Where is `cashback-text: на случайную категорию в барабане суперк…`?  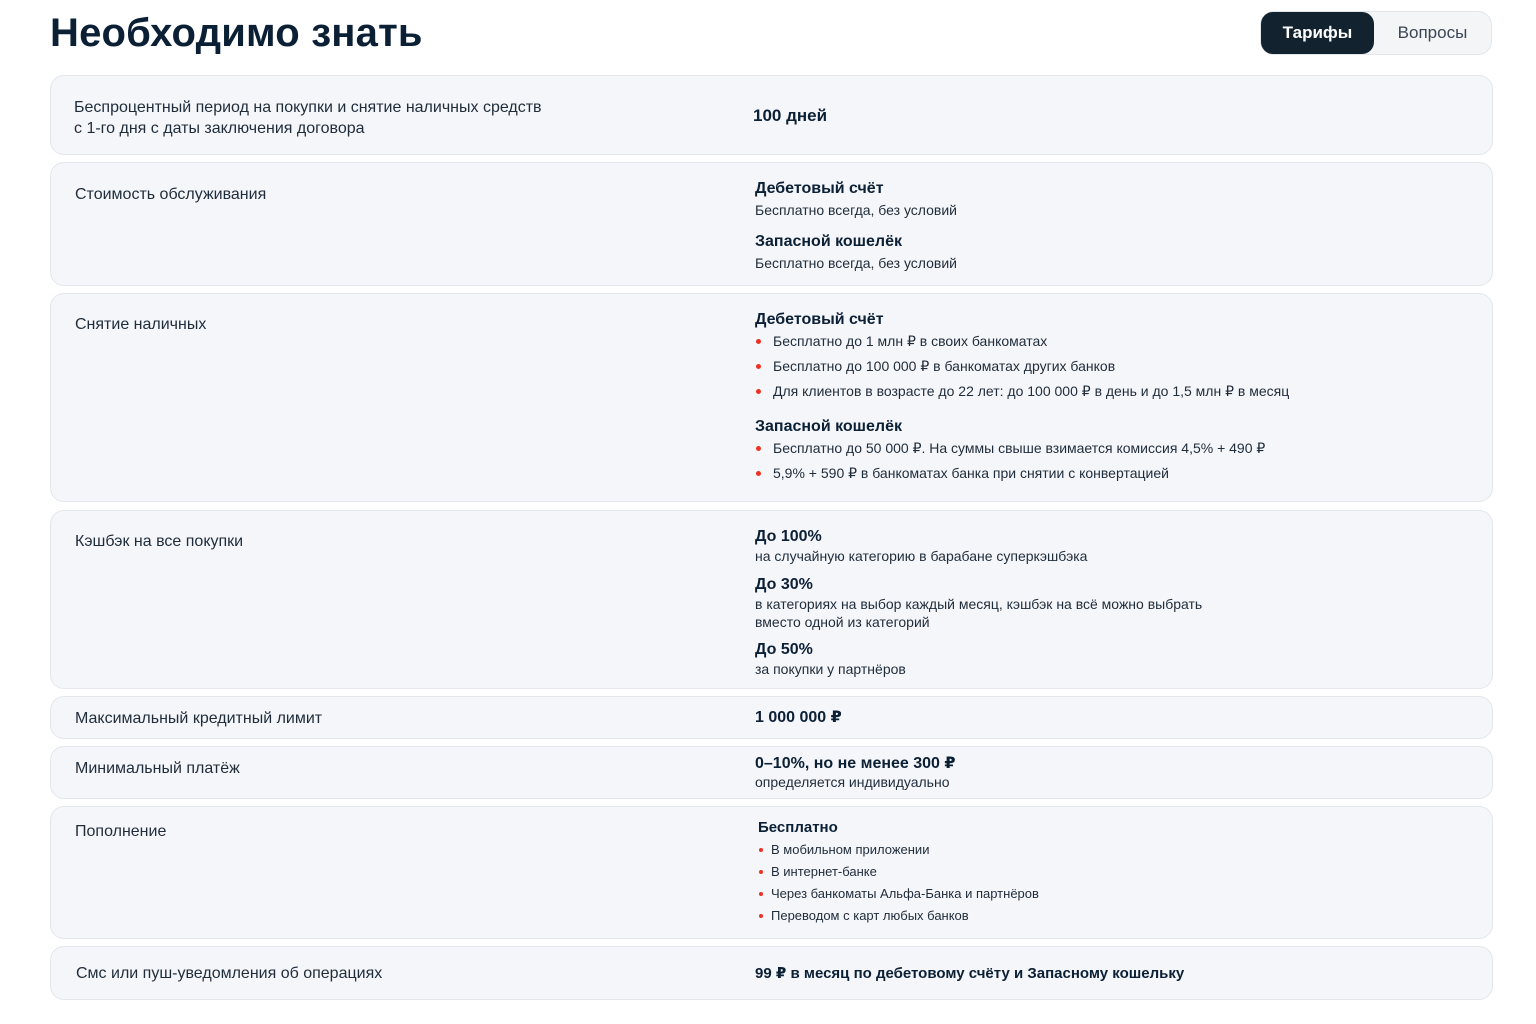
cashback-text: на случайную категорию в барабане суперк… is located at coordinates (921, 556).